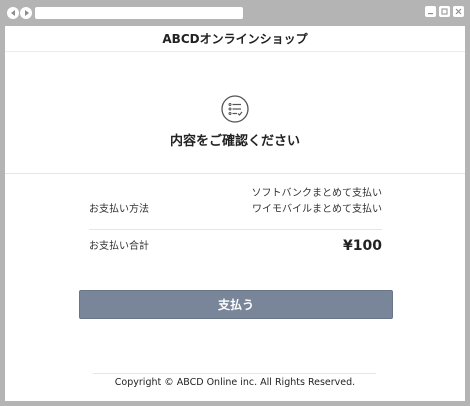 This screenshot has width=470, height=406. I want to click on payment-methods: ソフトバンクまとめて支払い ワイモバイルまとめて支払い, so click(317, 202).